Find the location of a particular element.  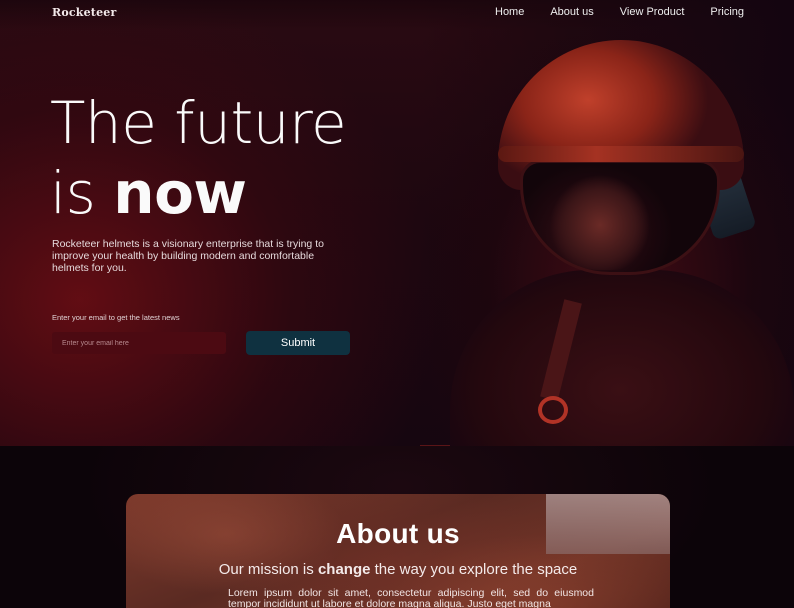

headline-emphasis: now is located at coordinates (180, 193).